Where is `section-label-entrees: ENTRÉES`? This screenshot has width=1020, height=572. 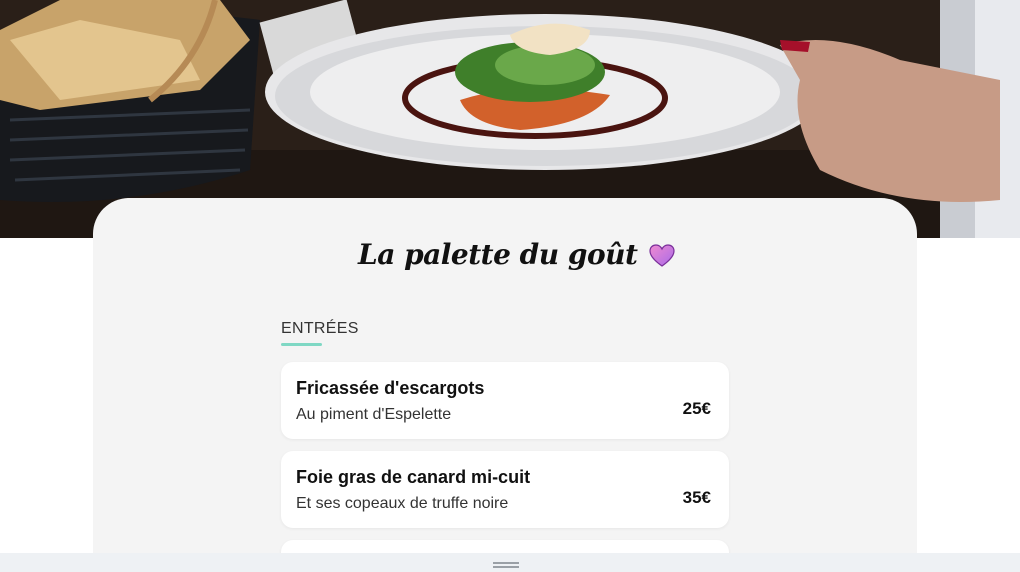
section-label-entrees: ENTRÉES is located at coordinates (320, 328).